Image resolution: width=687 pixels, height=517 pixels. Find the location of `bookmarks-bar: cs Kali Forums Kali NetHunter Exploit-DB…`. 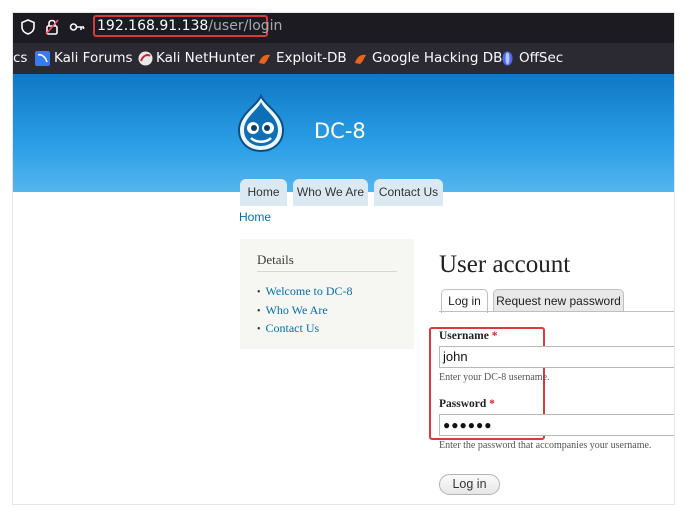

bookmarks-bar: cs Kali Forums Kali NetHunter Exploit-DB… is located at coordinates (343, 58).